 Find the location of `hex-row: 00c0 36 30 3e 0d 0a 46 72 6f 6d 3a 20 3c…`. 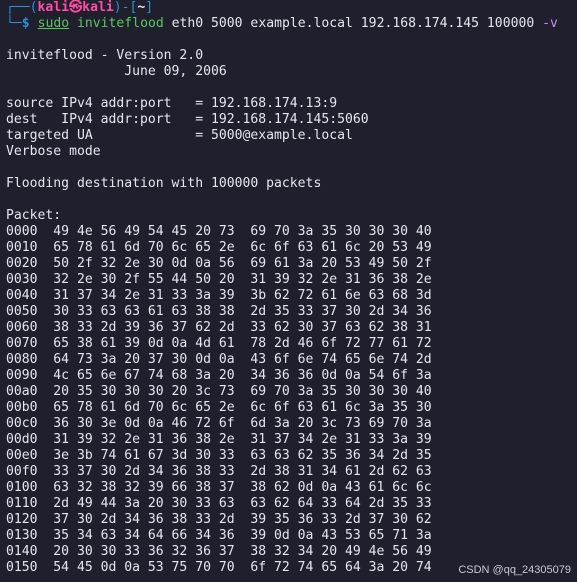

hex-row: 00c0 36 30 3e 0d 0a 46 72 6f 6d 3a 20 3c… is located at coordinates (219, 423).